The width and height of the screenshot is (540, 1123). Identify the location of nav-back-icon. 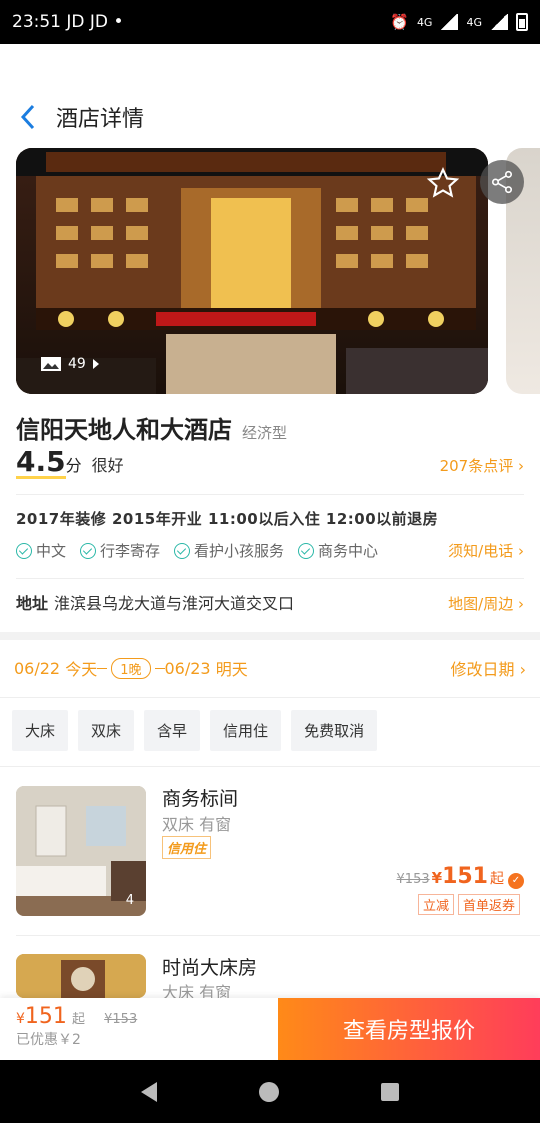
(149, 1091).